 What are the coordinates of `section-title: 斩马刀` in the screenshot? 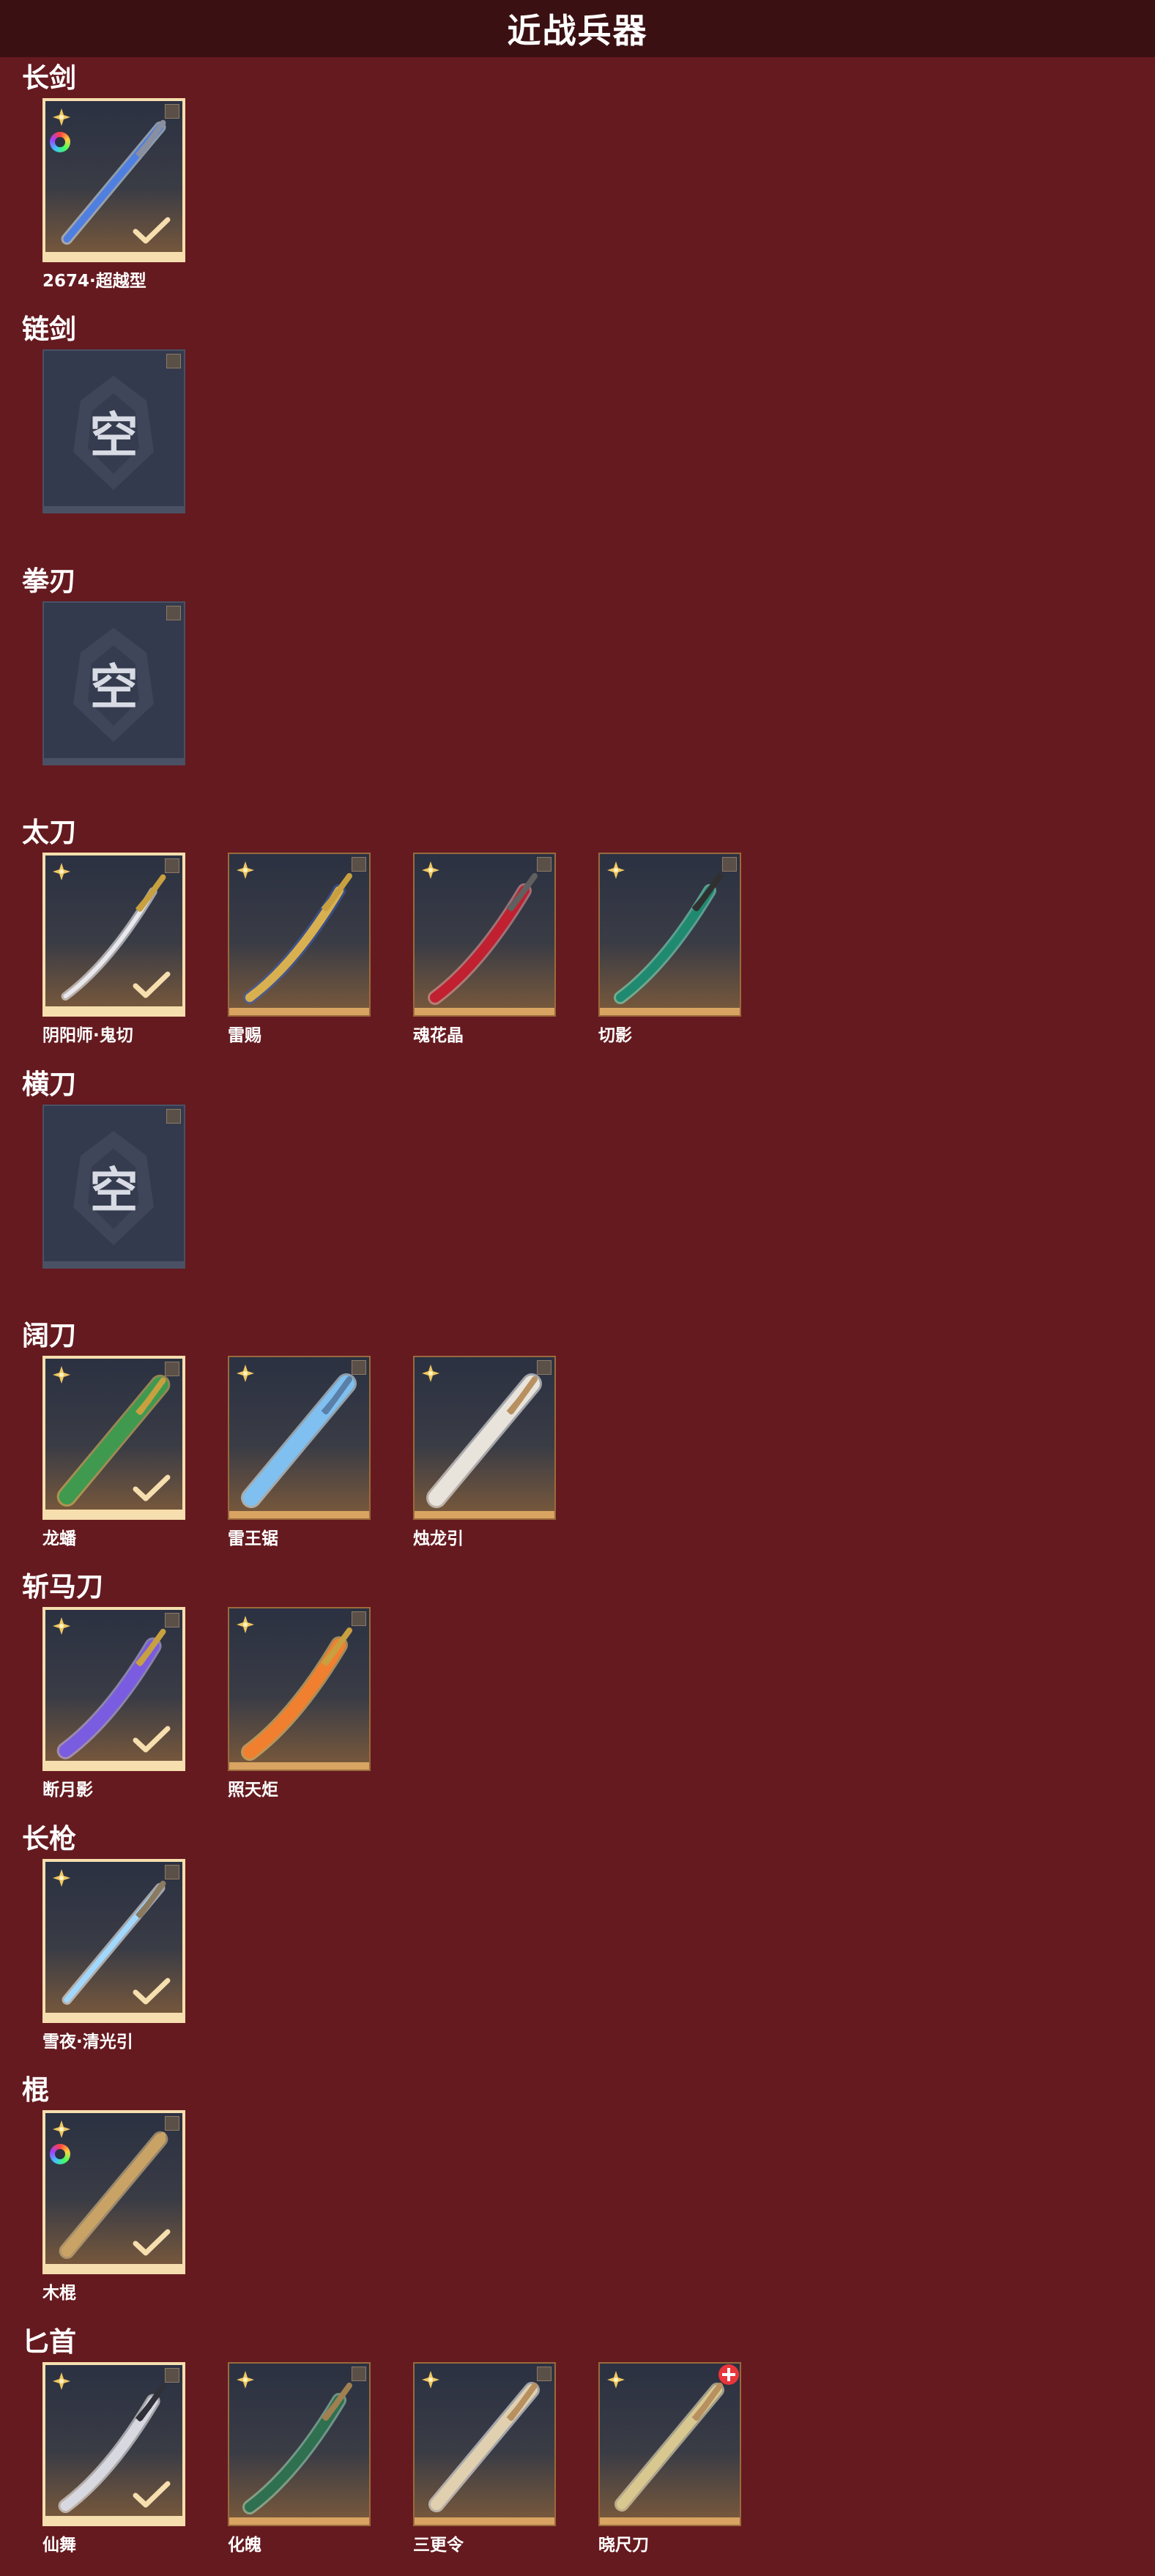 It's located at (62, 1587).